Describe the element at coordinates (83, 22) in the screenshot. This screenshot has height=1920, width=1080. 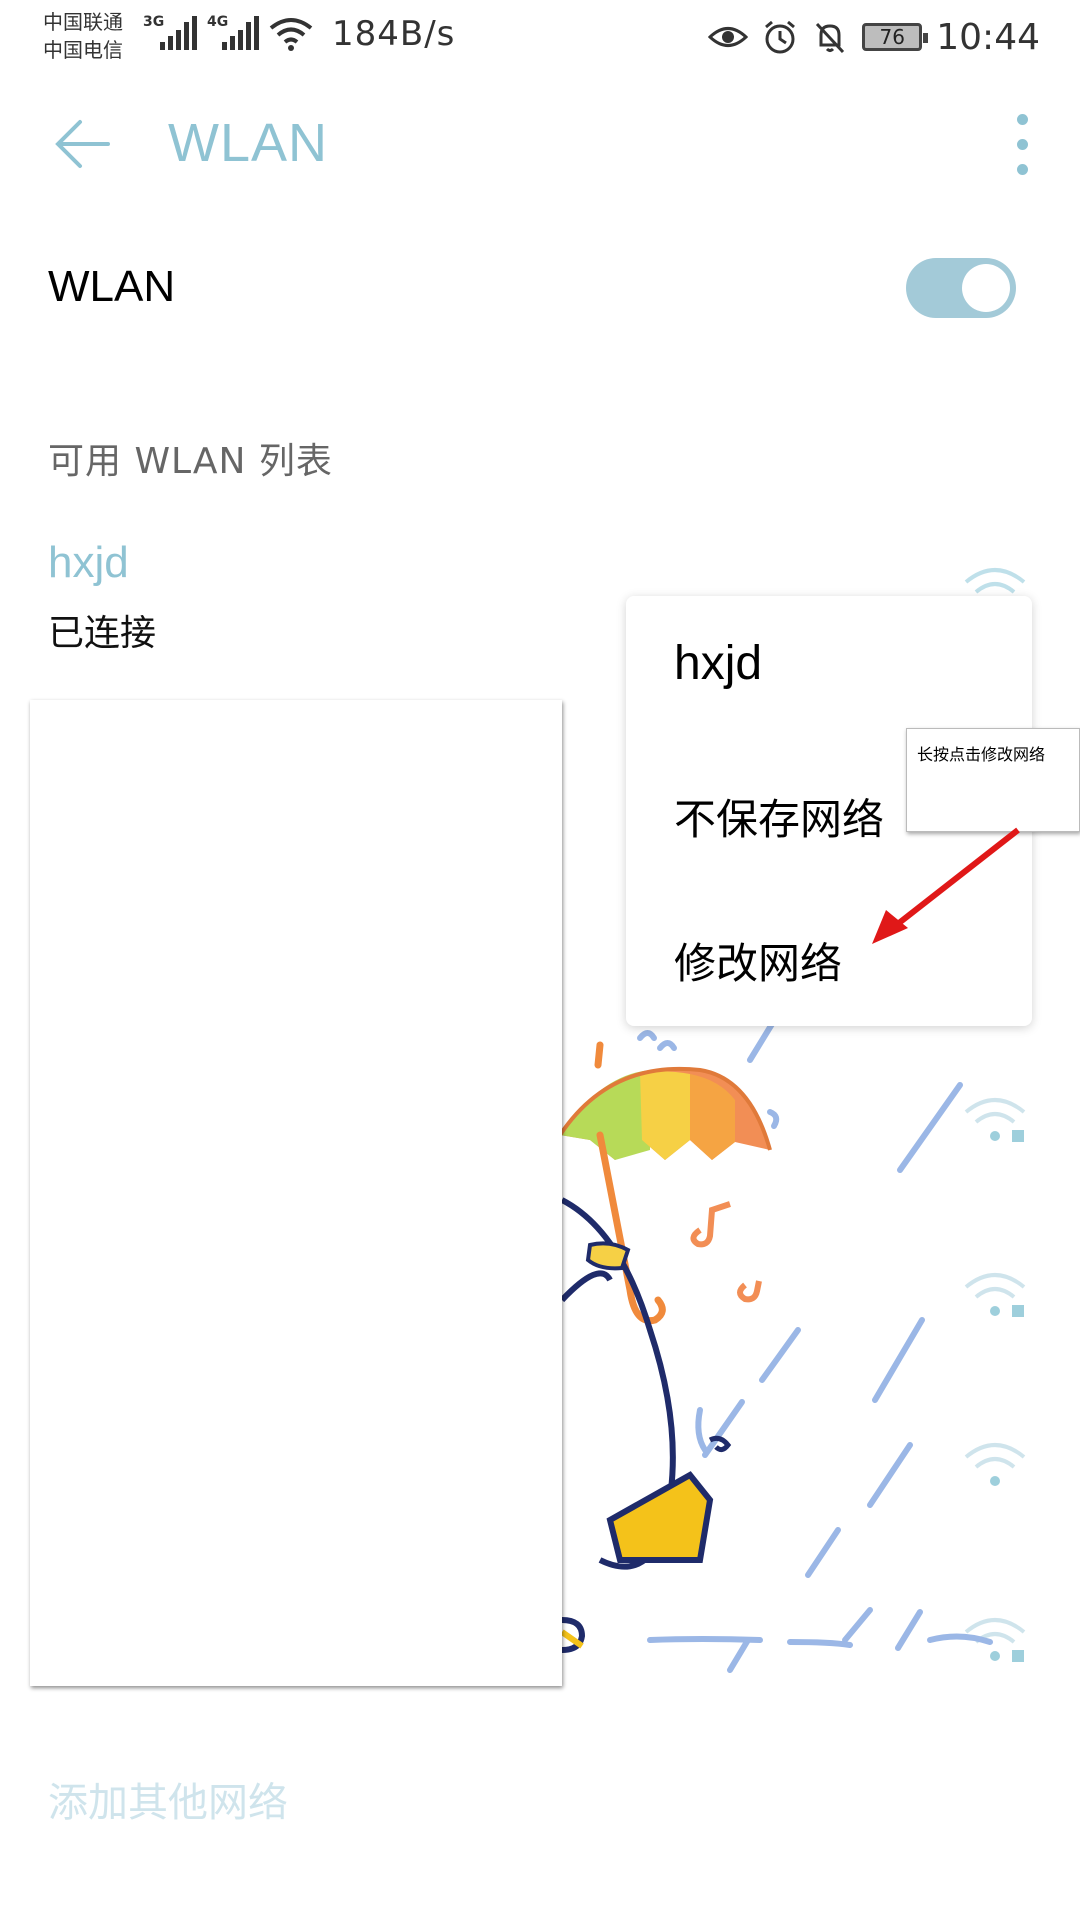
I see `carrier-1: 中国联通` at that location.